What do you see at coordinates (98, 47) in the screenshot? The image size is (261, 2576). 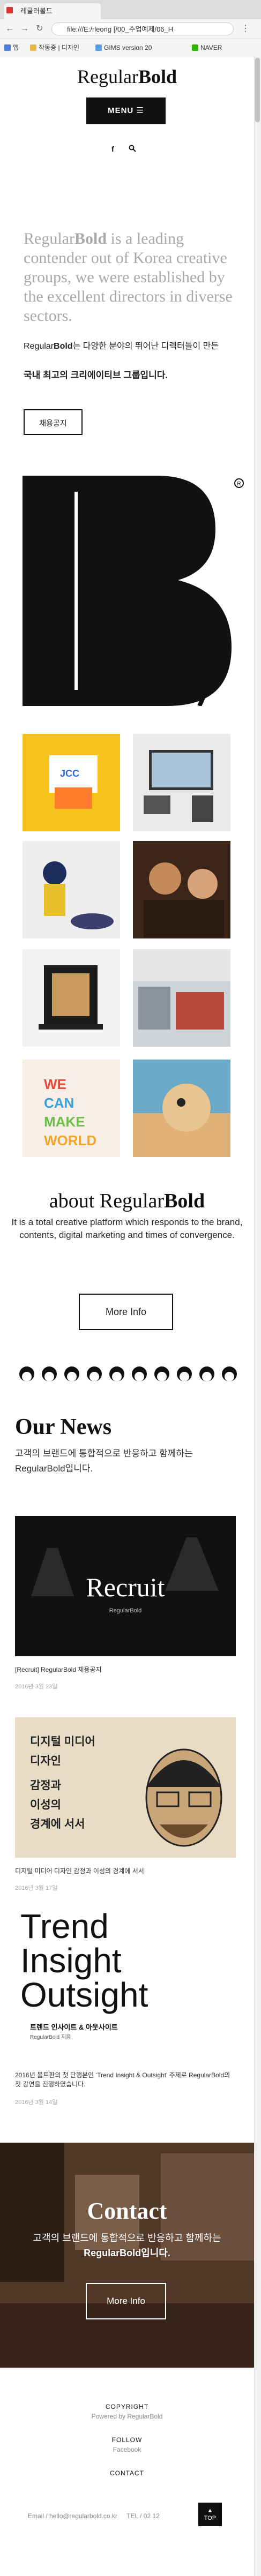 I see `page-icon` at bounding box center [98, 47].